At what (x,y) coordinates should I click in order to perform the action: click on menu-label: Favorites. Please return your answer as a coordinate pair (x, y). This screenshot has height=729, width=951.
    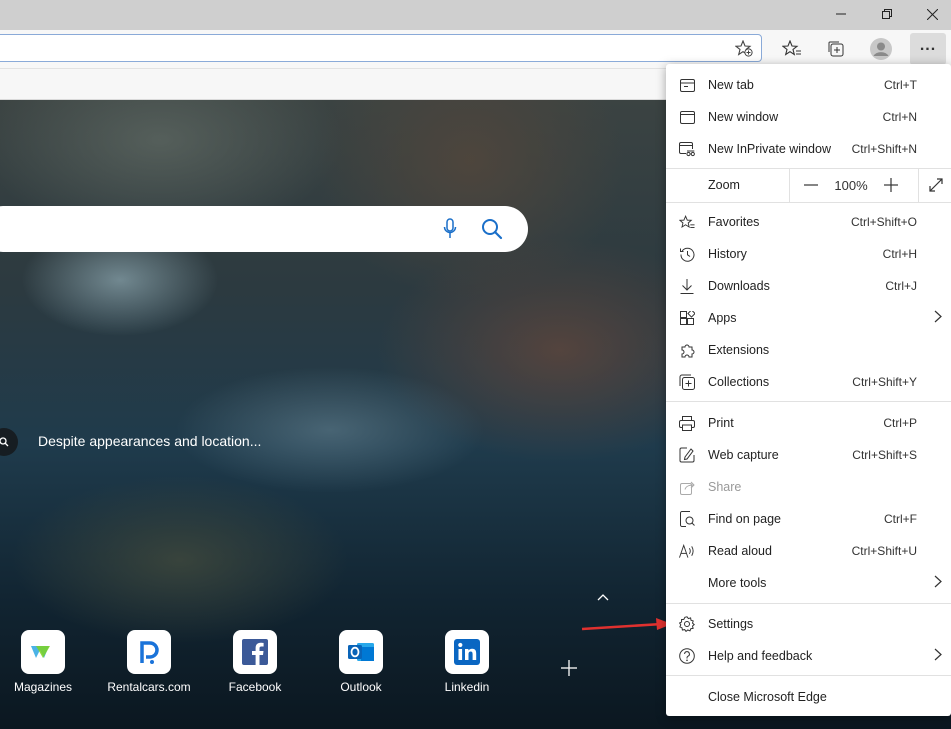
    Looking at the image, I should click on (734, 222).